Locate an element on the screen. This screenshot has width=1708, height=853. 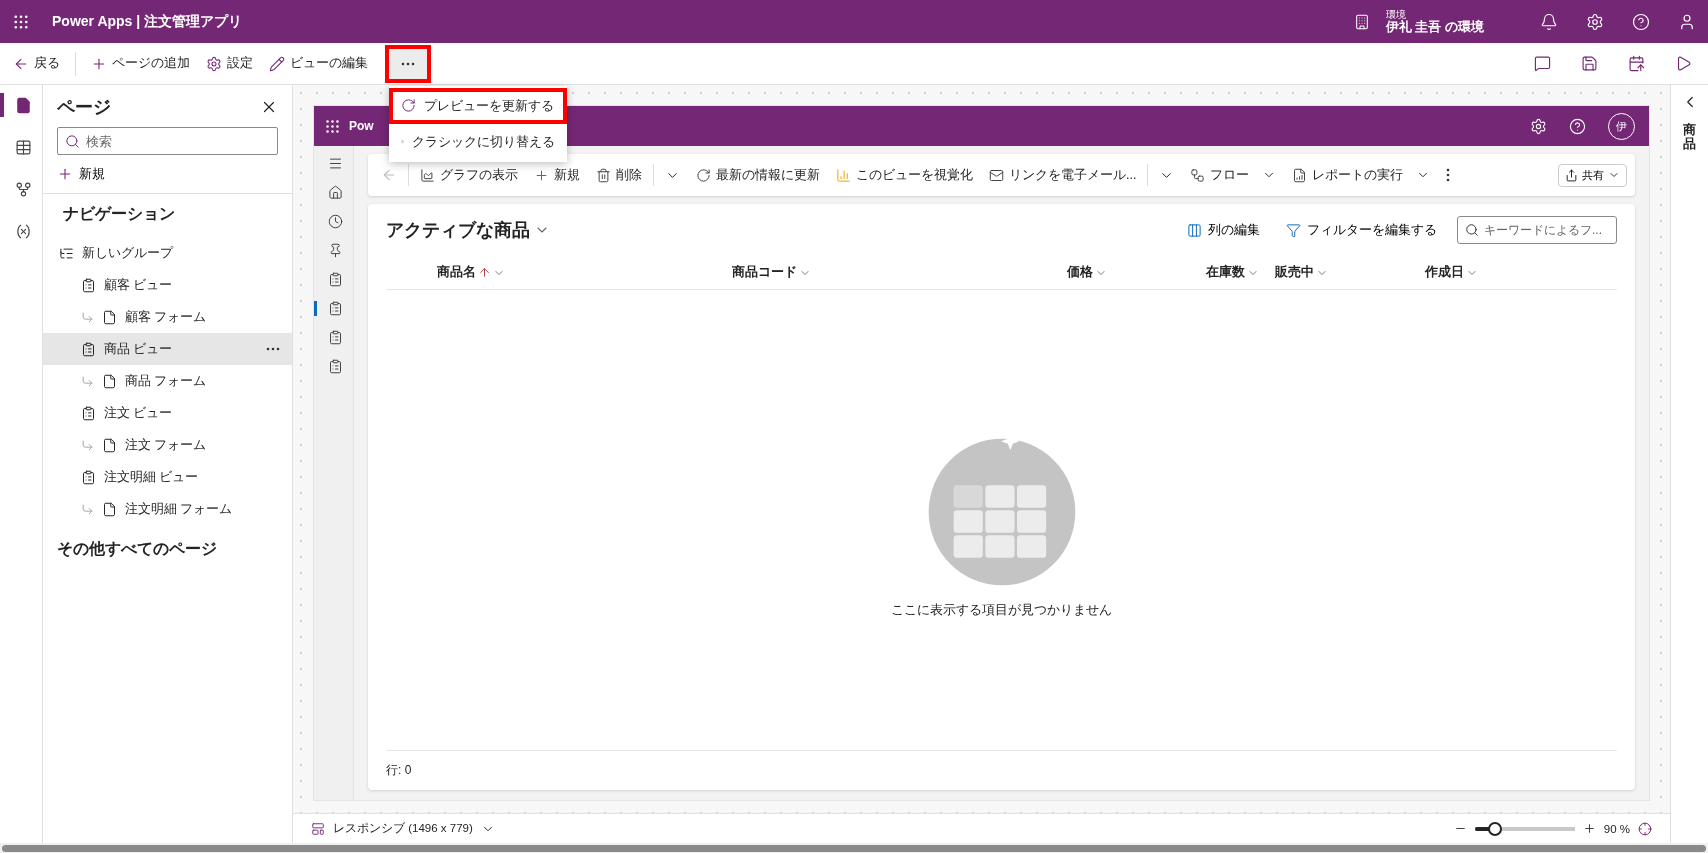
command-button: フロー is located at coordinates (1233, 175).